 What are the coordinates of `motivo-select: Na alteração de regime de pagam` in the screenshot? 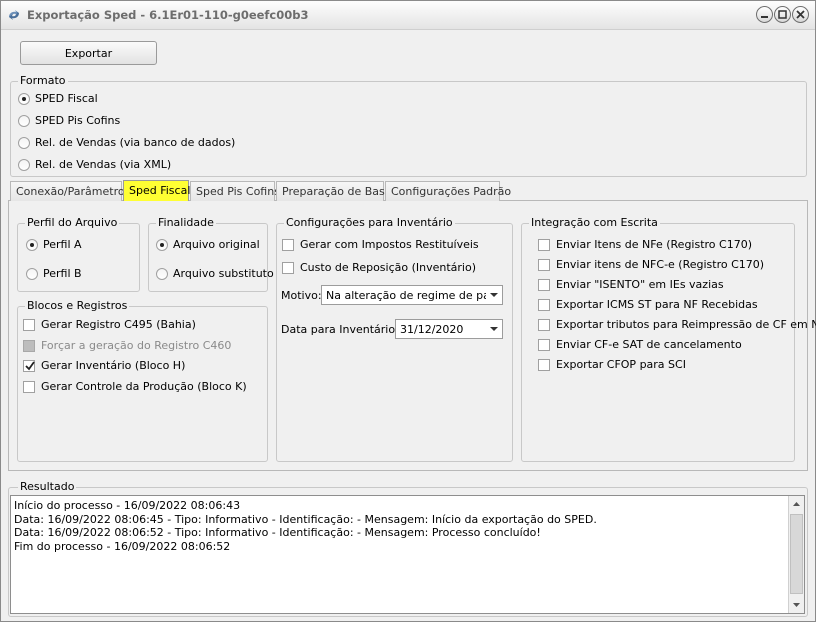 It's located at (412, 295).